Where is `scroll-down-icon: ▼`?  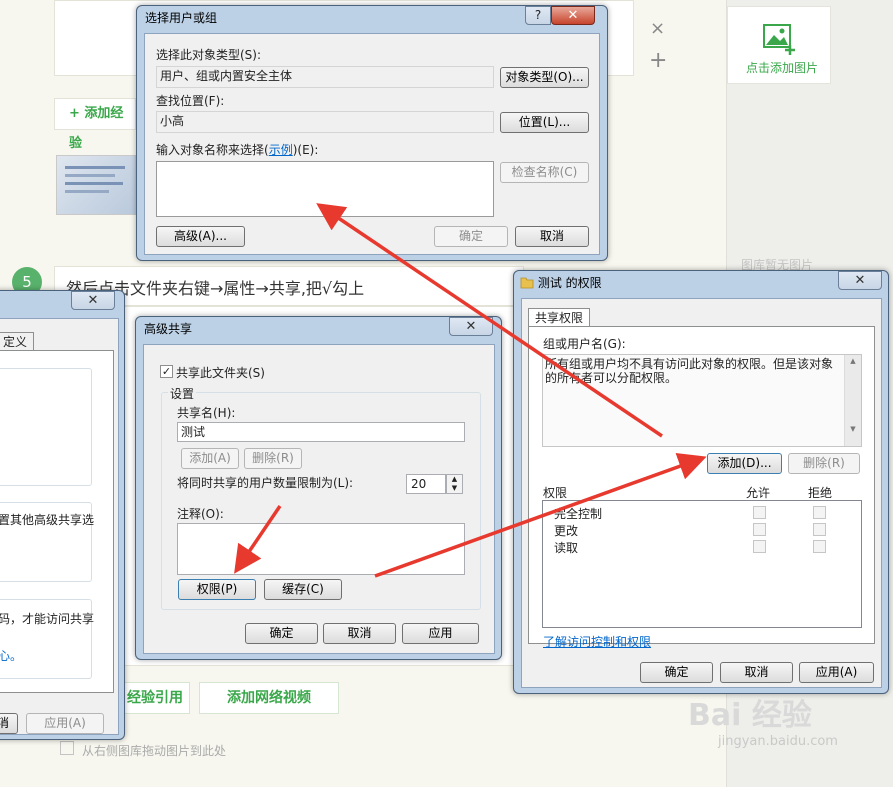 scroll-down-icon: ▼ is located at coordinates (853, 429).